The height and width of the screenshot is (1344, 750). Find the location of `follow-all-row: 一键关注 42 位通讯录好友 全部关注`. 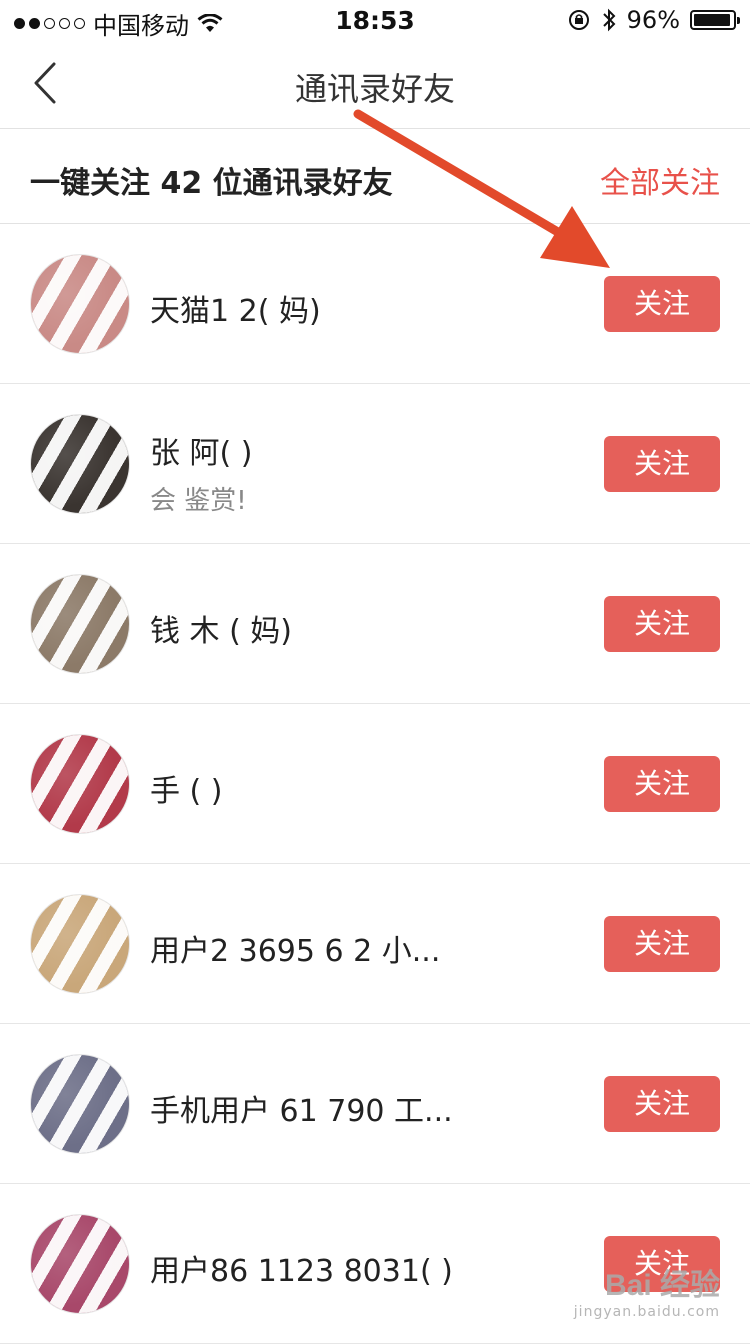

follow-all-row: 一键关注 42 位通讯录好友 全部关注 is located at coordinates (375, 176).